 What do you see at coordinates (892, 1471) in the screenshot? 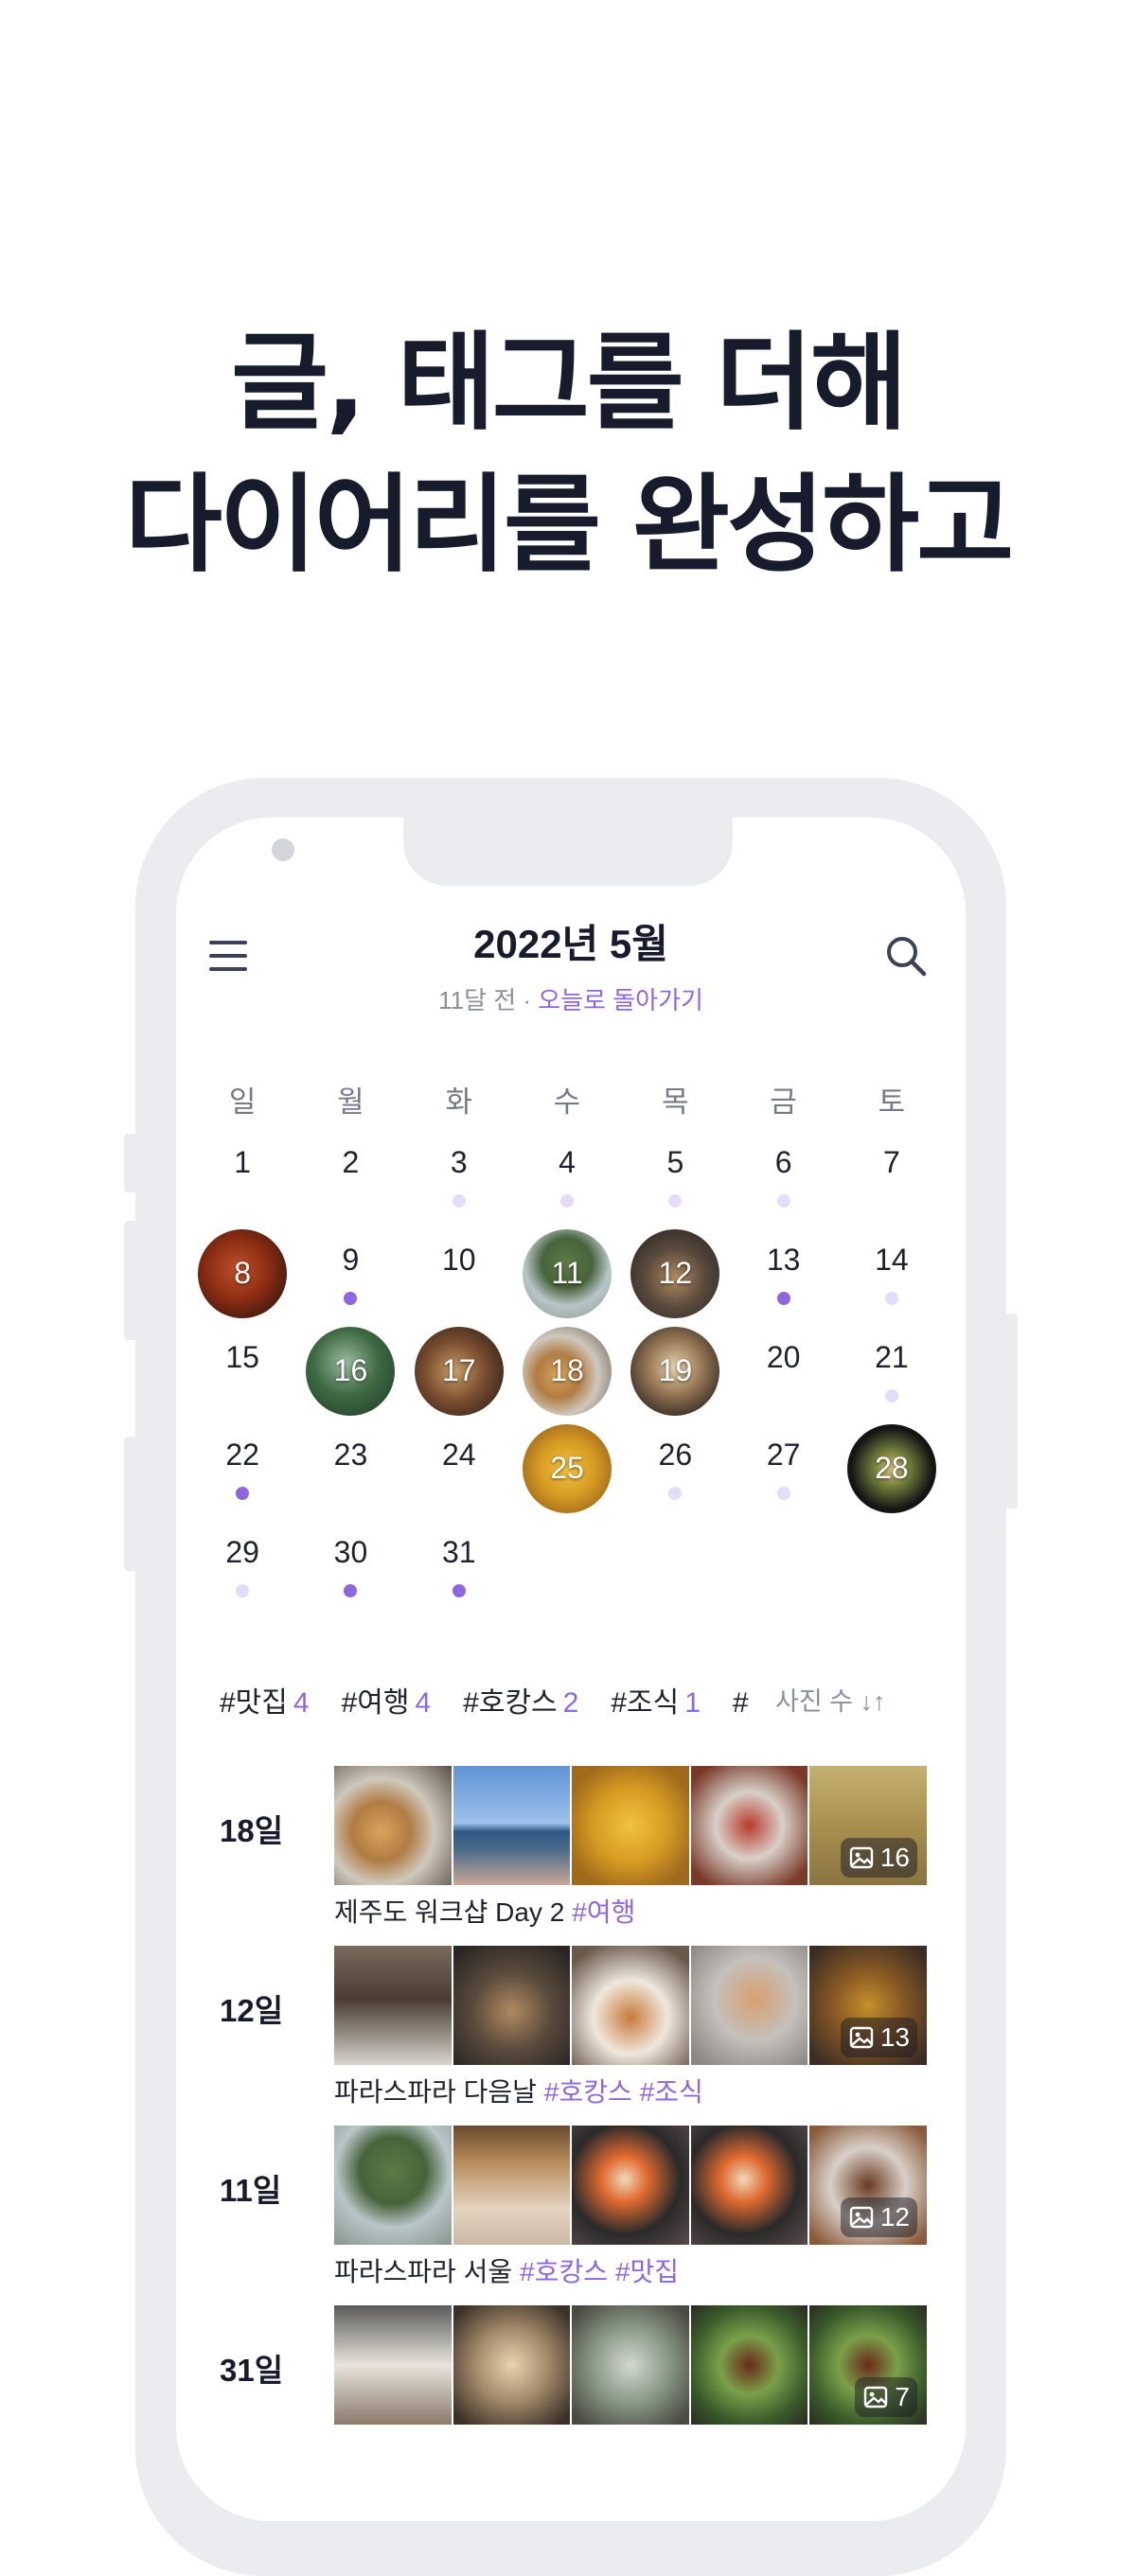
I see `calendar-day-28: 28` at bounding box center [892, 1471].